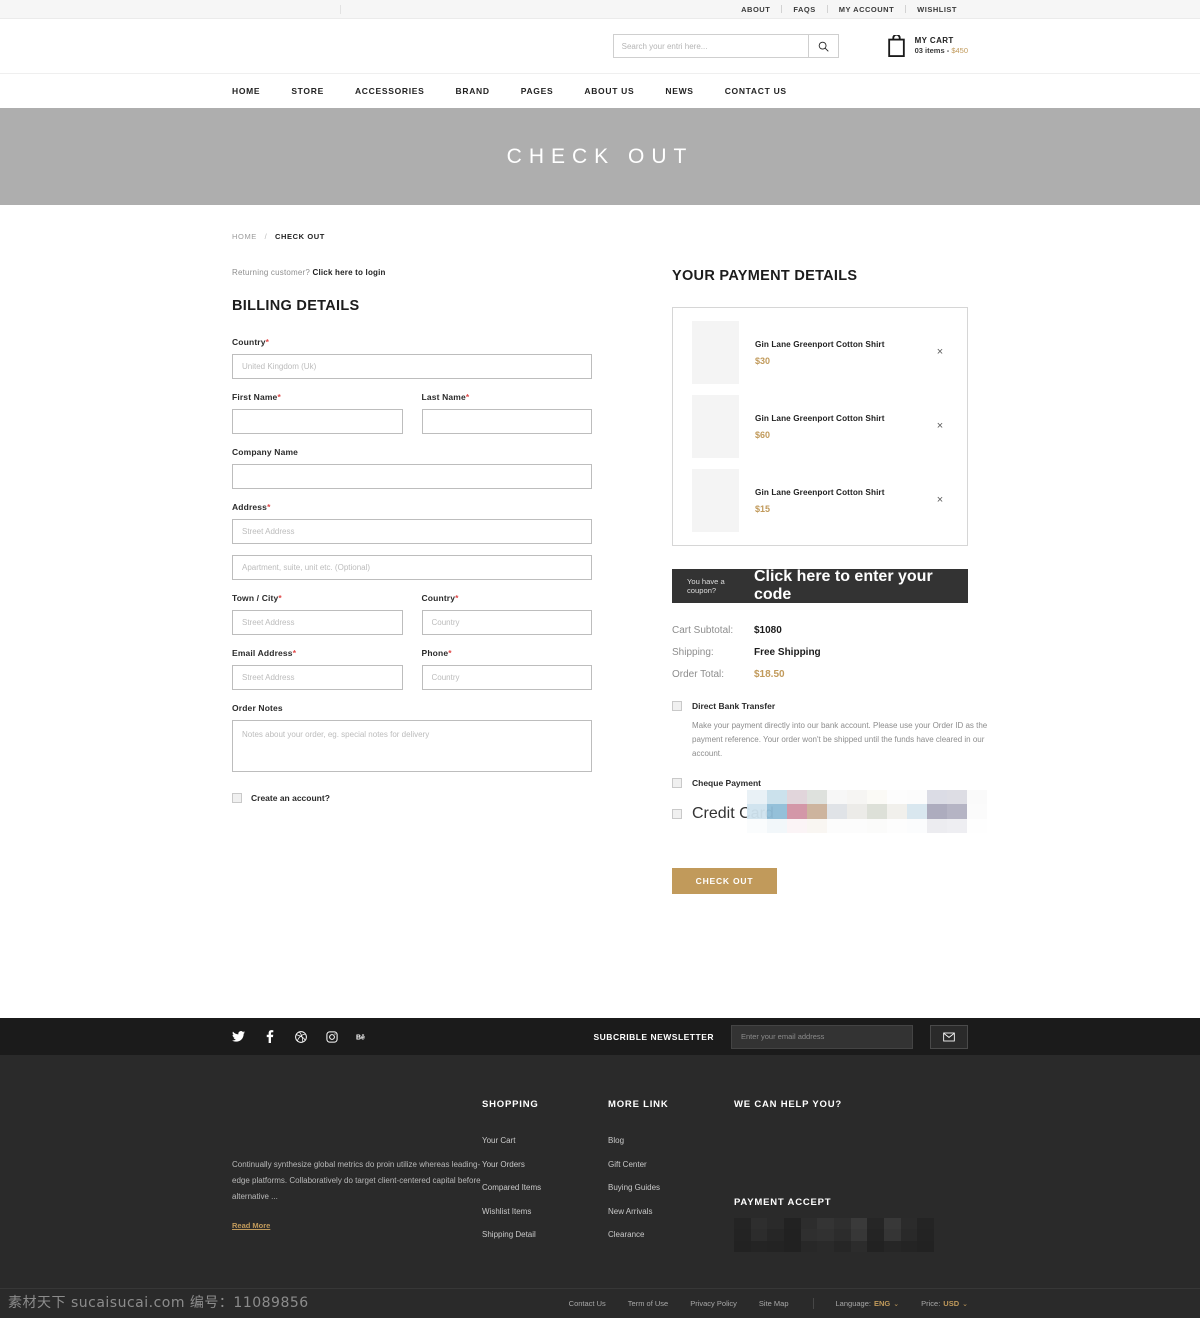  I want to click on subtotal-value: $1080, so click(768, 630).